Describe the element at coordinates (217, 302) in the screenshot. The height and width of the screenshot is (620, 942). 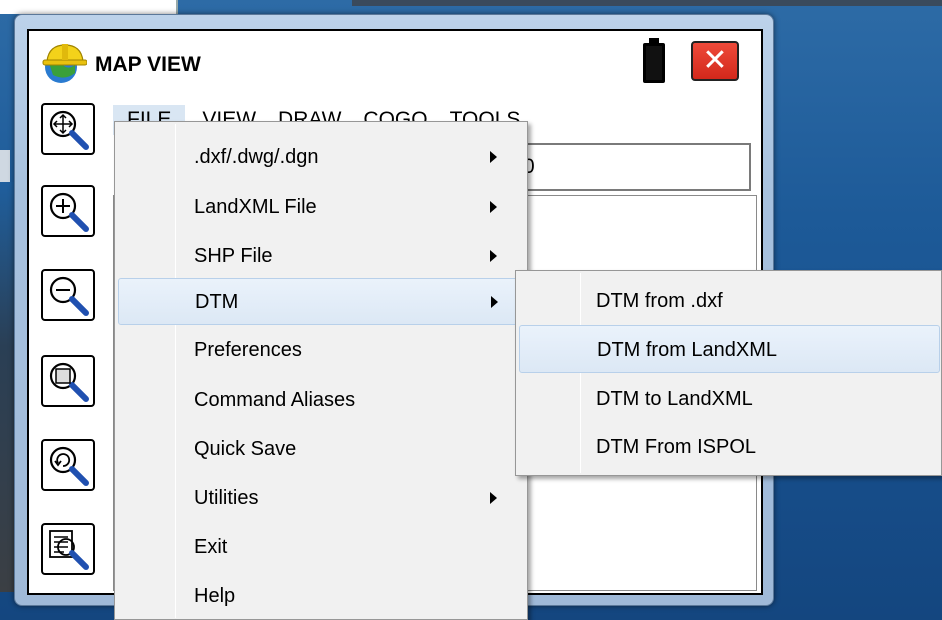
I see `menu-item-label: DTM` at that location.